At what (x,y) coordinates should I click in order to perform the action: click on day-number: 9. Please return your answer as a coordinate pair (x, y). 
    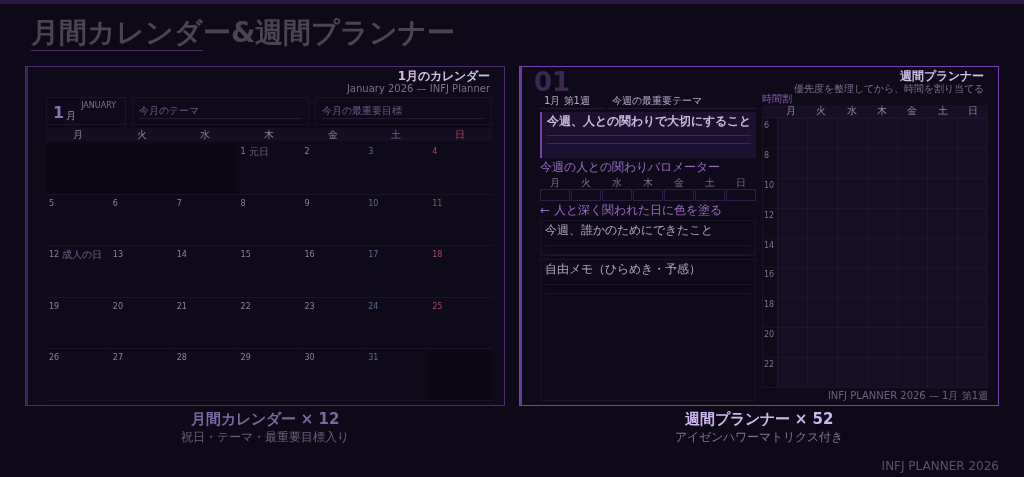
    Looking at the image, I should click on (307, 203).